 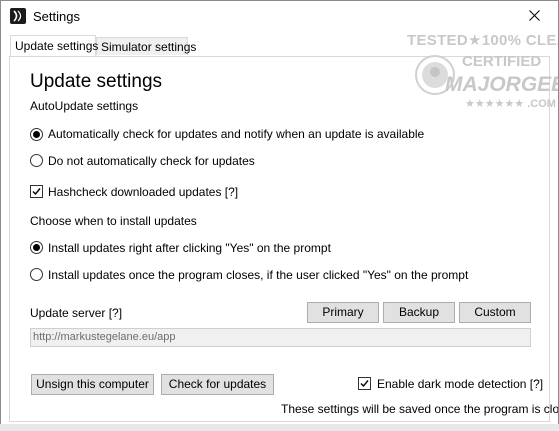 I want to click on title-bar: Settings, so click(x=279, y=16).